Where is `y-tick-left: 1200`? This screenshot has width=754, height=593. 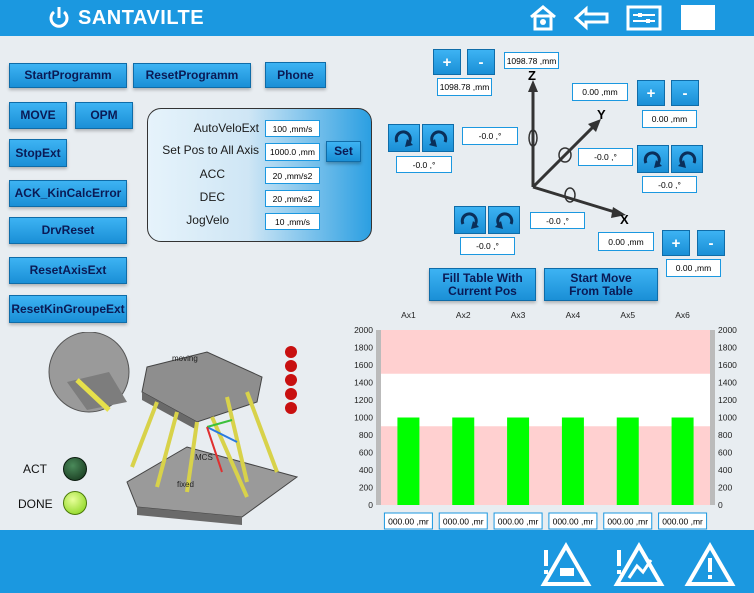 y-tick-left: 1200 is located at coordinates (363, 400).